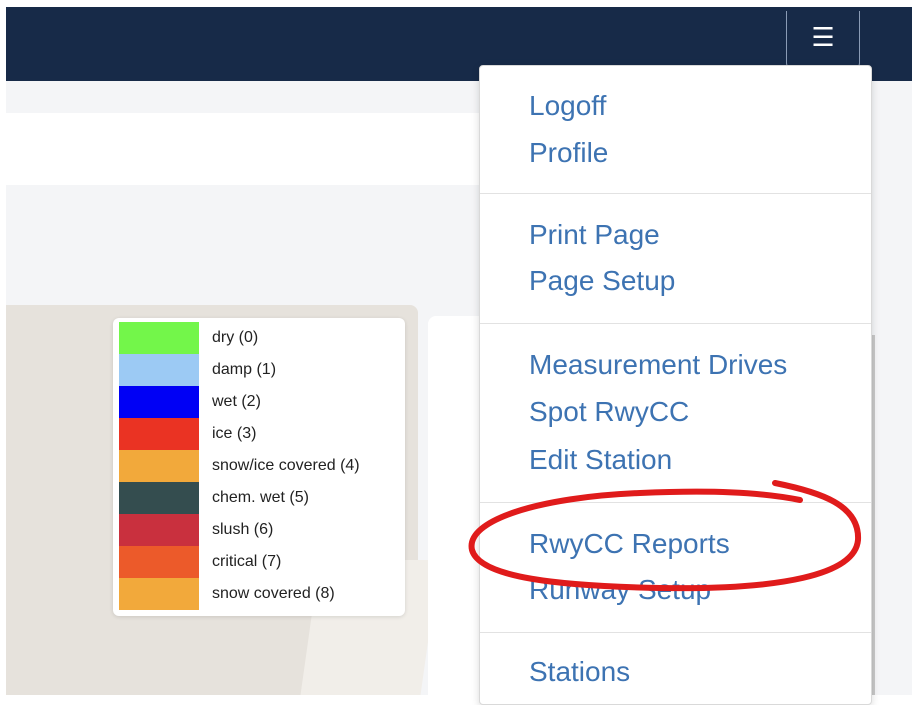 The width and height of the screenshot is (912, 705). Describe the element at coordinates (260, 497) in the screenshot. I see `legend-label: chem. wet (5)` at that location.